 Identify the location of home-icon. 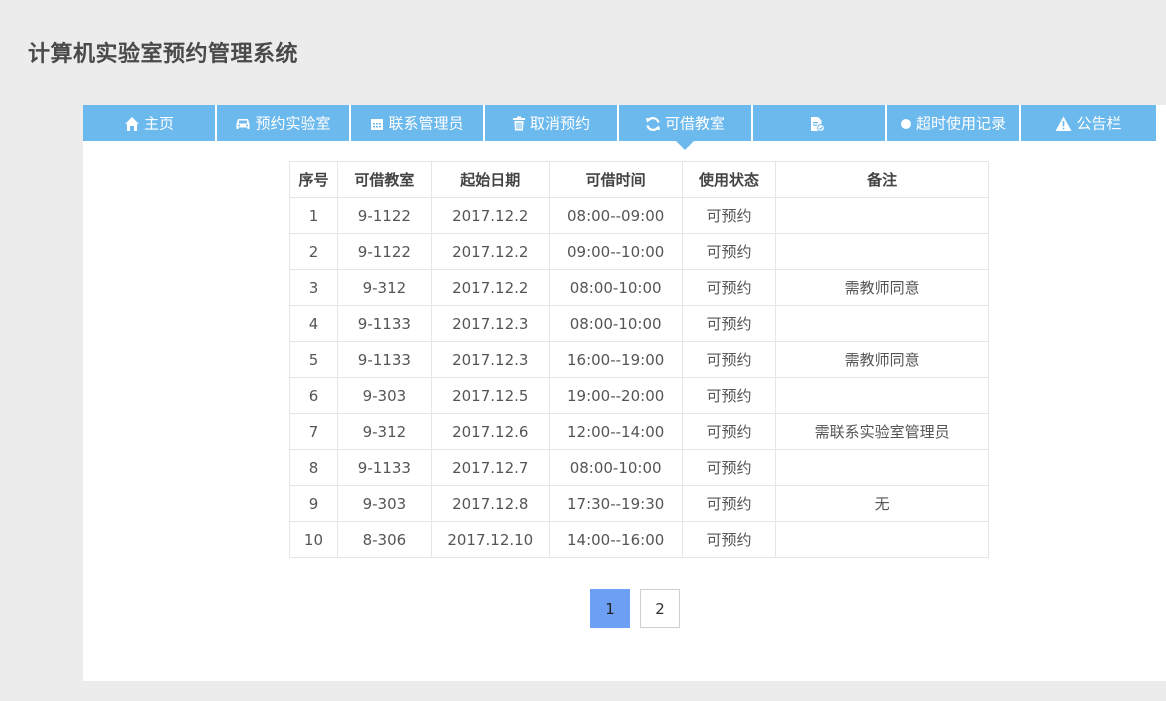
(132, 124).